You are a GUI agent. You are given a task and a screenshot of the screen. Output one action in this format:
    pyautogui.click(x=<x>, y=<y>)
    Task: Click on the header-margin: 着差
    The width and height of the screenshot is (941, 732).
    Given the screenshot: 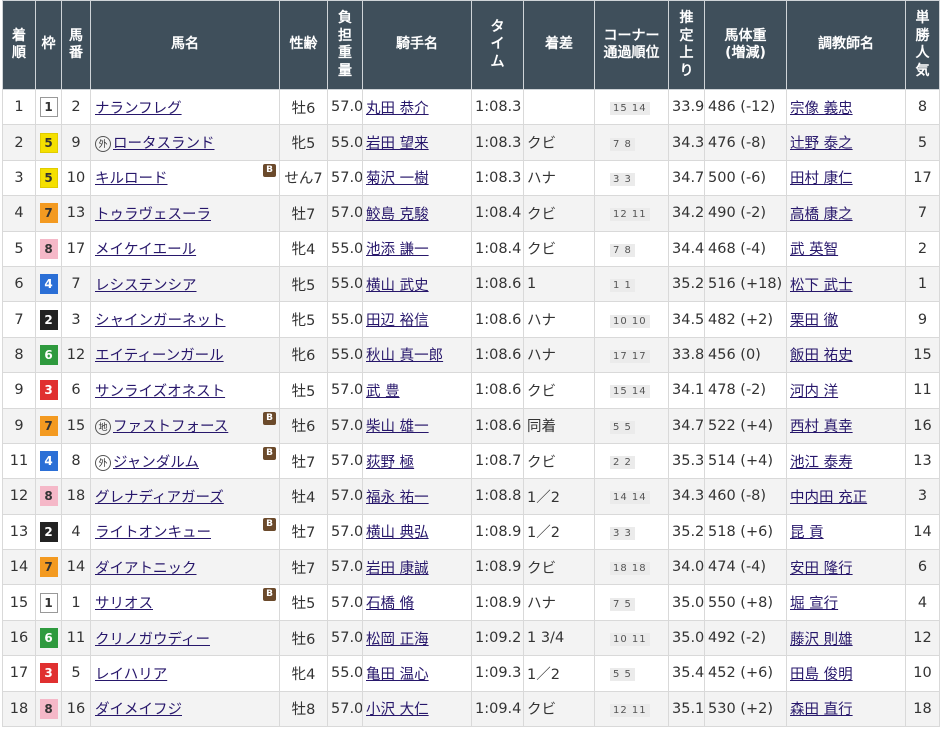 What is the action you would take?
    pyautogui.click(x=559, y=45)
    